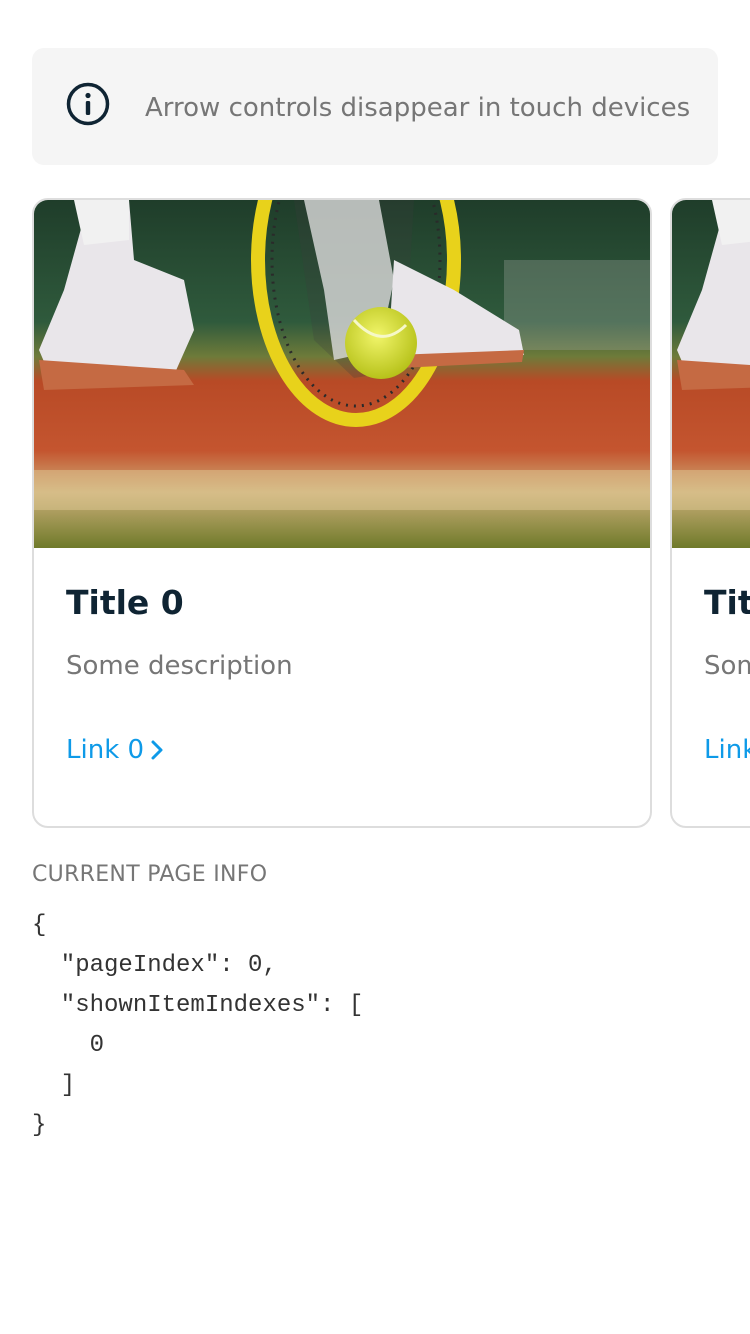 The width and height of the screenshot is (750, 1334). I want to click on chevron-right-icon, so click(157, 750).